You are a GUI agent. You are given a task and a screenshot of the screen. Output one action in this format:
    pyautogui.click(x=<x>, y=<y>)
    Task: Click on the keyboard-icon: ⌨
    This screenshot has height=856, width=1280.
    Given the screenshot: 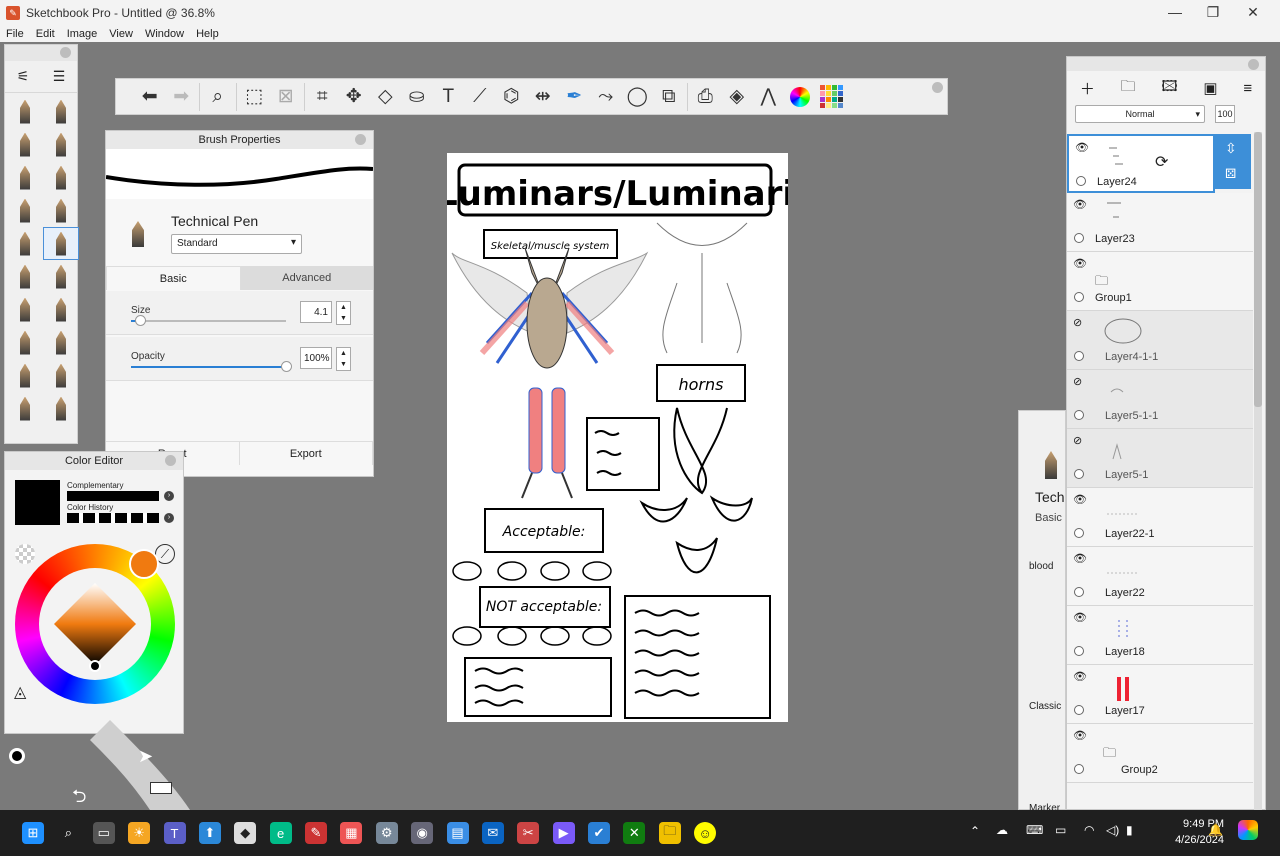 What is the action you would take?
    pyautogui.click(x=1034, y=830)
    